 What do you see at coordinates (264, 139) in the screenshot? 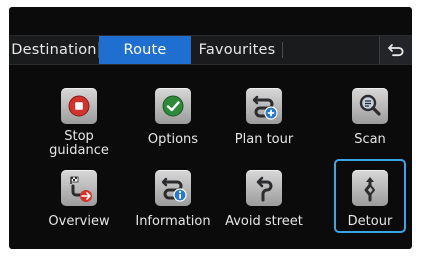
I see `plan-tour-label: Plan tour` at bounding box center [264, 139].